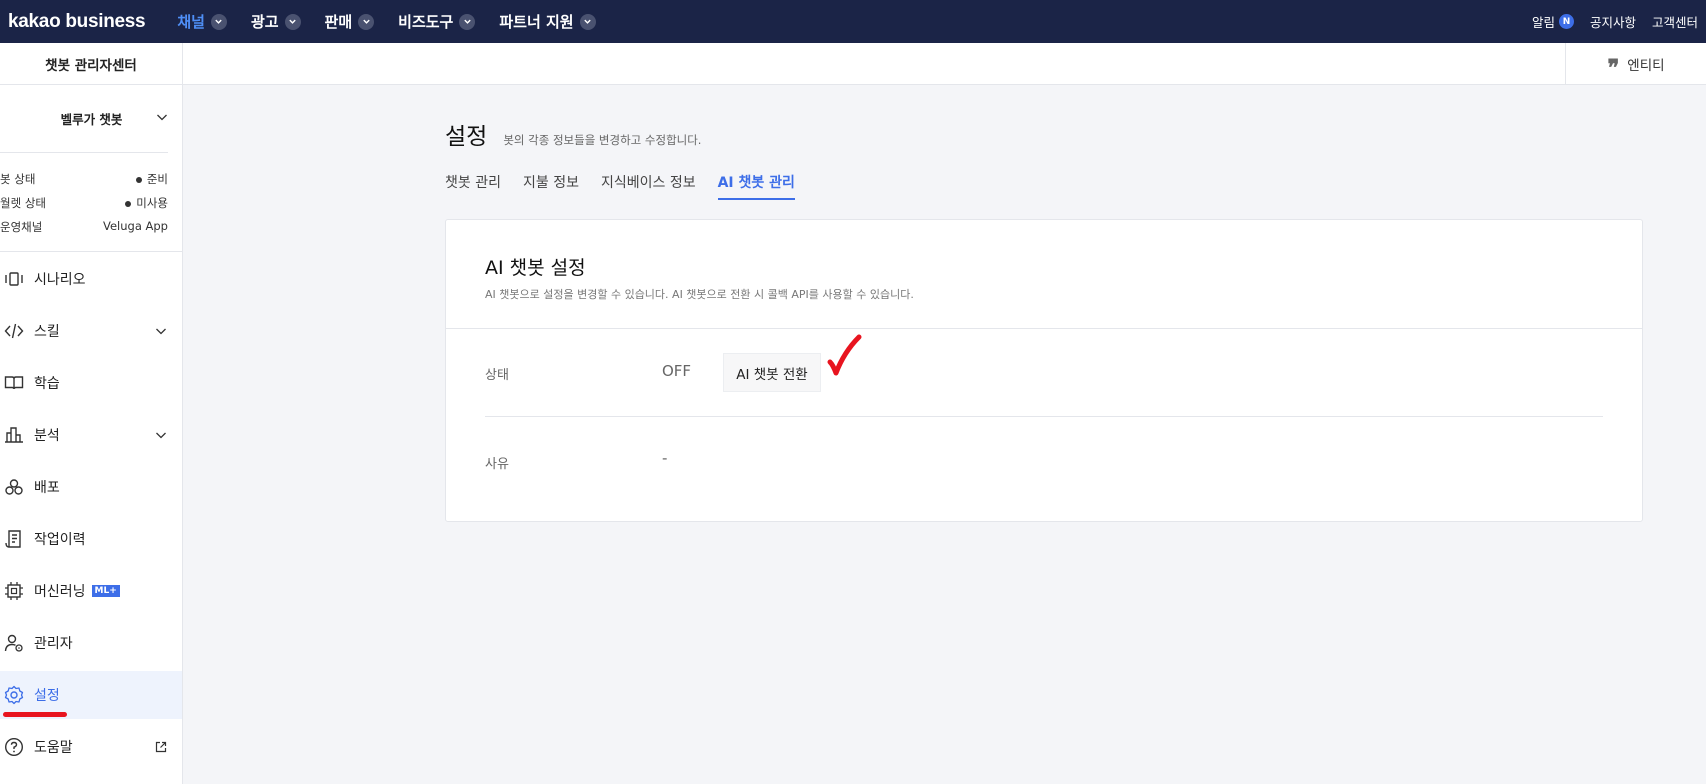 Image resolution: width=1706 pixels, height=784 pixels. What do you see at coordinates (60, 280) in the screenshot?
I see `menu-label: 시나리오` at bounding box center [60, 280].